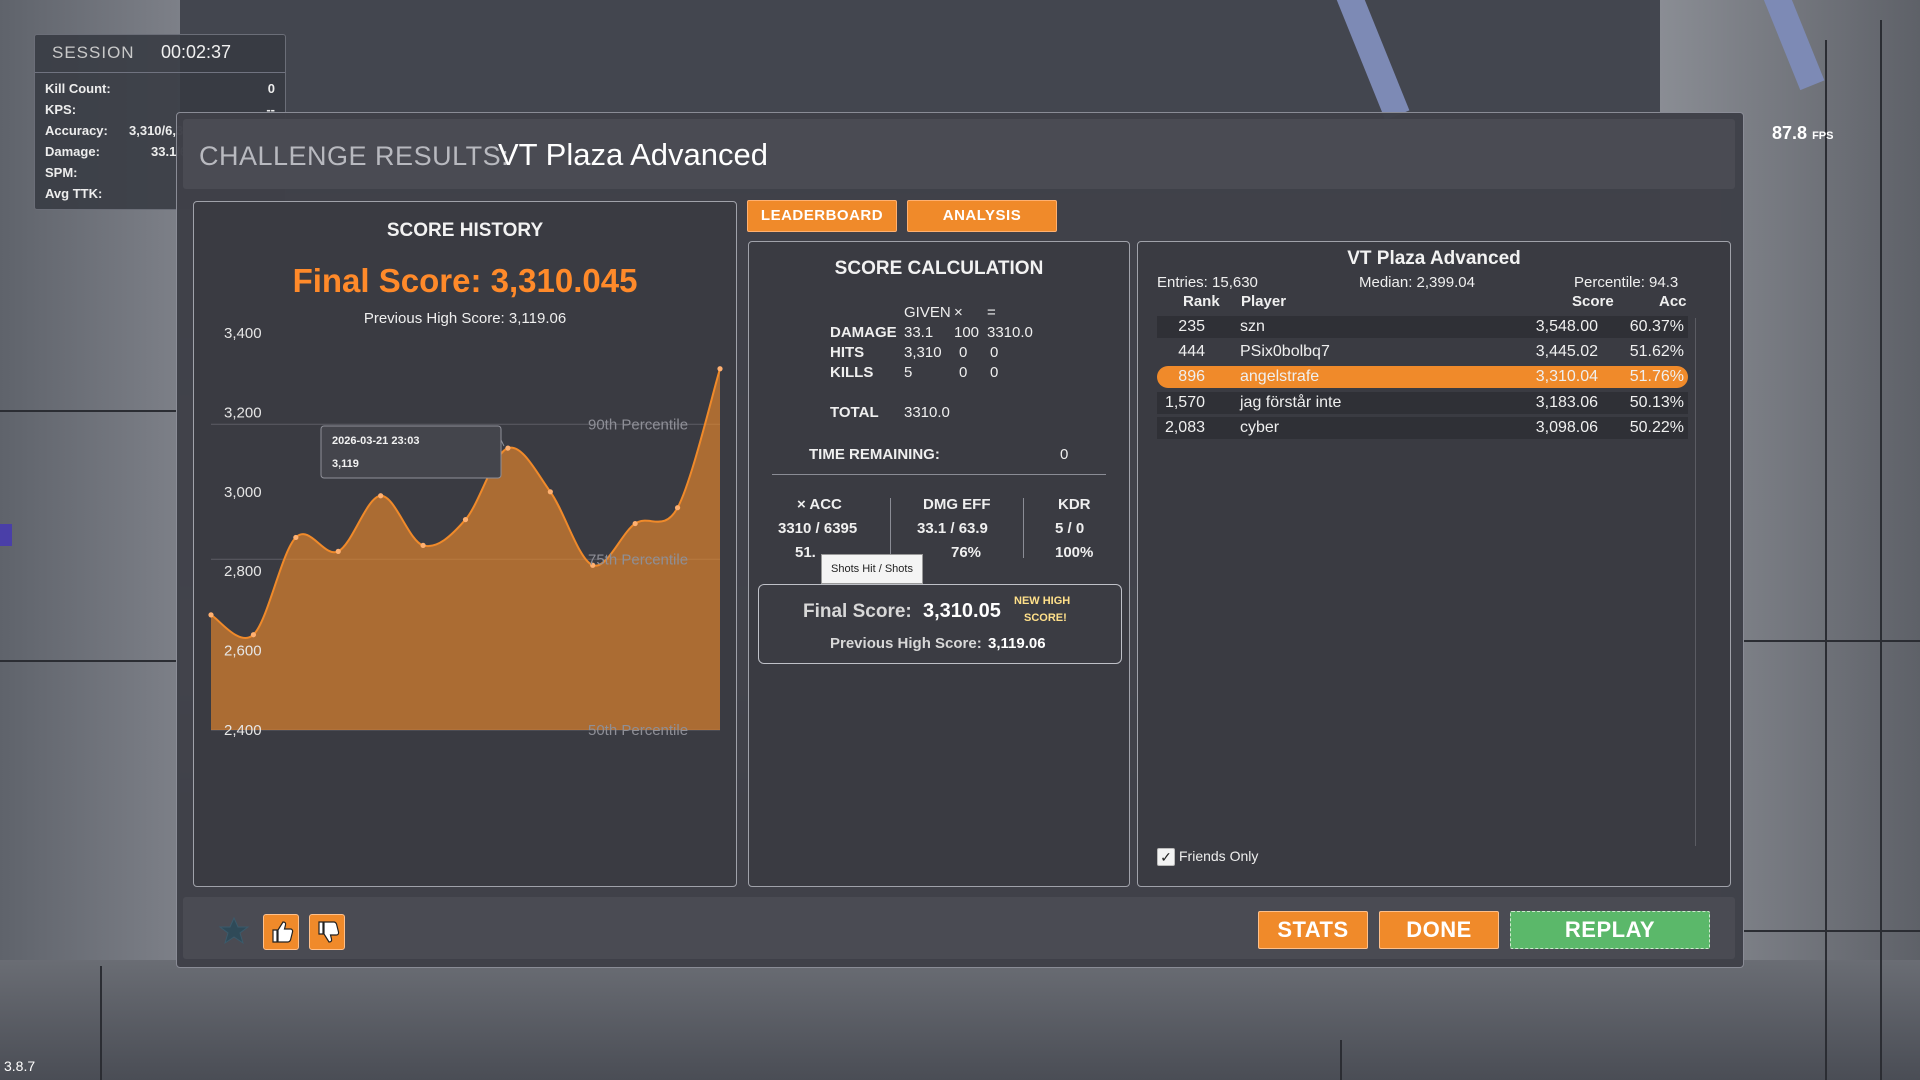 This screenshot has width=1920, height=1080. I want to click on calc-row-label: KILLS, so click(852, 372).